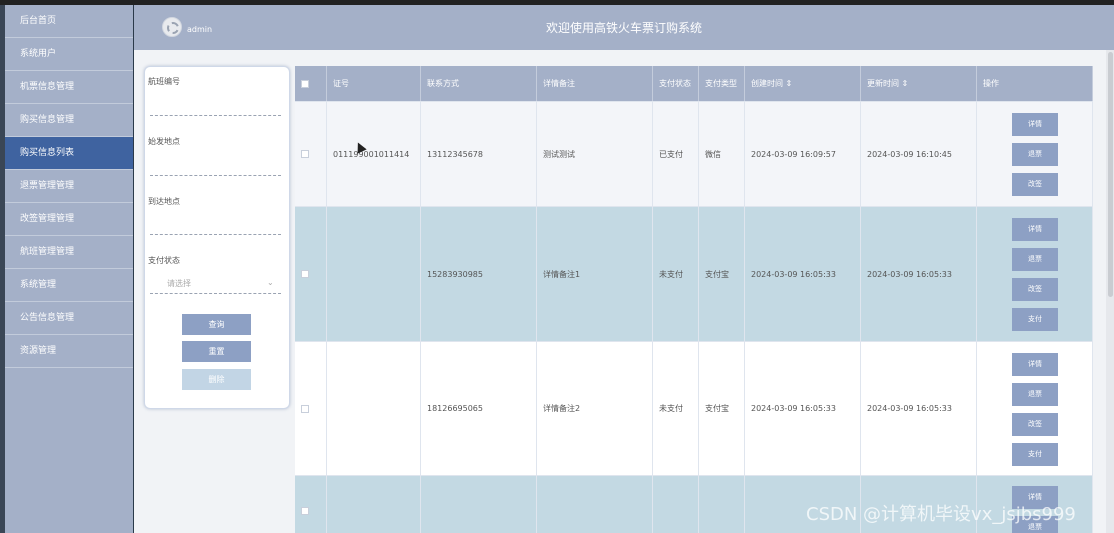 This screenshot has height=533, width=1114. What do you see at coordinates (69, 252) in the screenshot?
I see `sidebar-item: 航班管理管理` at bounding box center [69, 252].